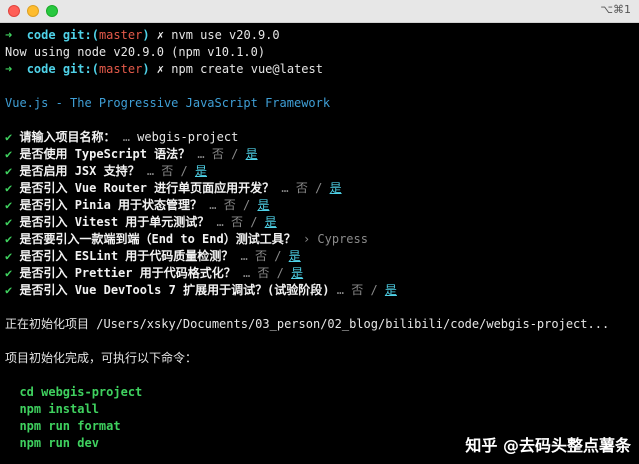  What do you see at coordinates (157, 239) in the screenshot?
I see `question-label: 是否要引入一款端到端（End to End）测试工具？` at bounding box center [157, 239].